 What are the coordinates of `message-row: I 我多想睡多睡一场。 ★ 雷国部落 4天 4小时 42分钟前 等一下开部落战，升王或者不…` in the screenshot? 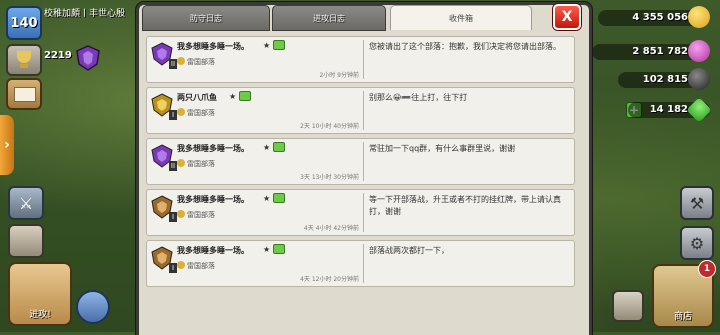 It's located at (360, 212).